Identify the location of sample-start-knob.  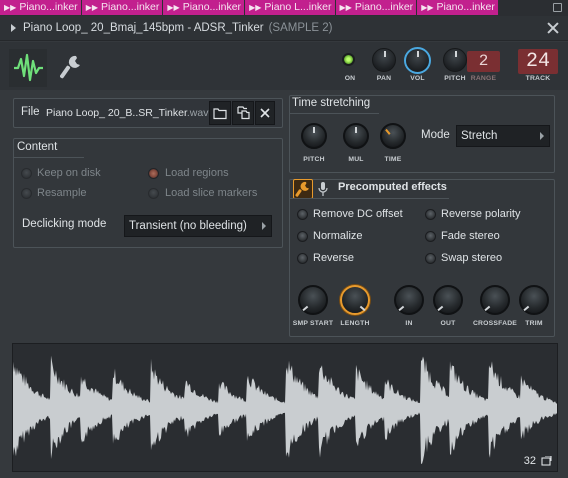
(313, 300).